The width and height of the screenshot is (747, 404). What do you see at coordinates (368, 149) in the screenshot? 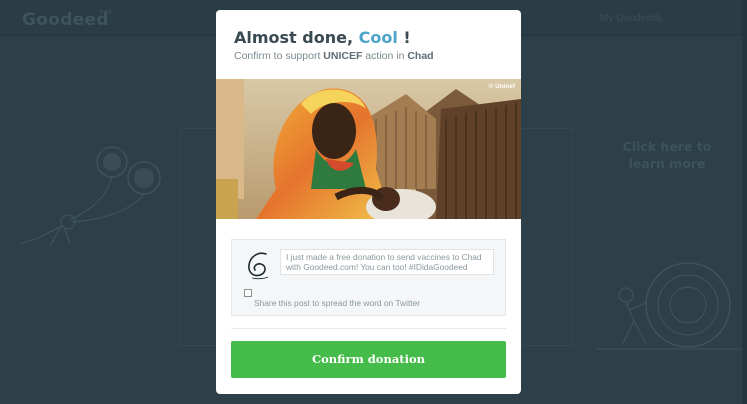
I see `campaign-photo: © Unicef` at bounding box center [368, 149].